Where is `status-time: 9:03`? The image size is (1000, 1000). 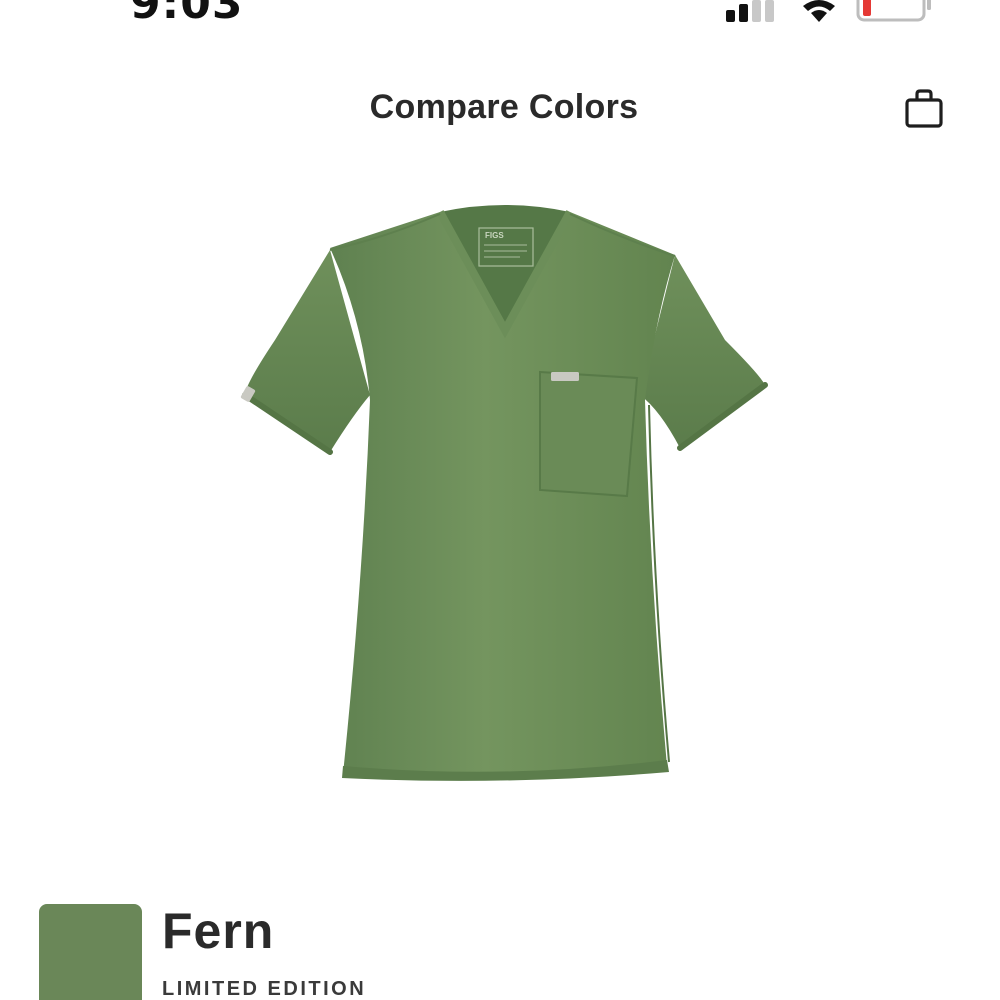
status-time: 9:03 is located at coordinates (187, 14).